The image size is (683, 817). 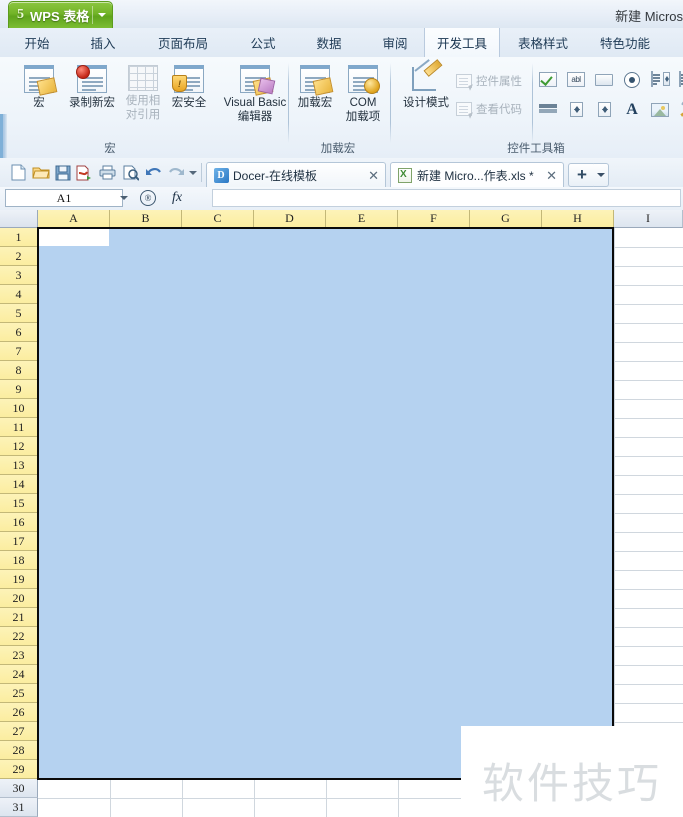 What do you see at coordinates (84, 172) in the screenshot?
I see `export-pdf-icon` at bounding box center [84, 172].